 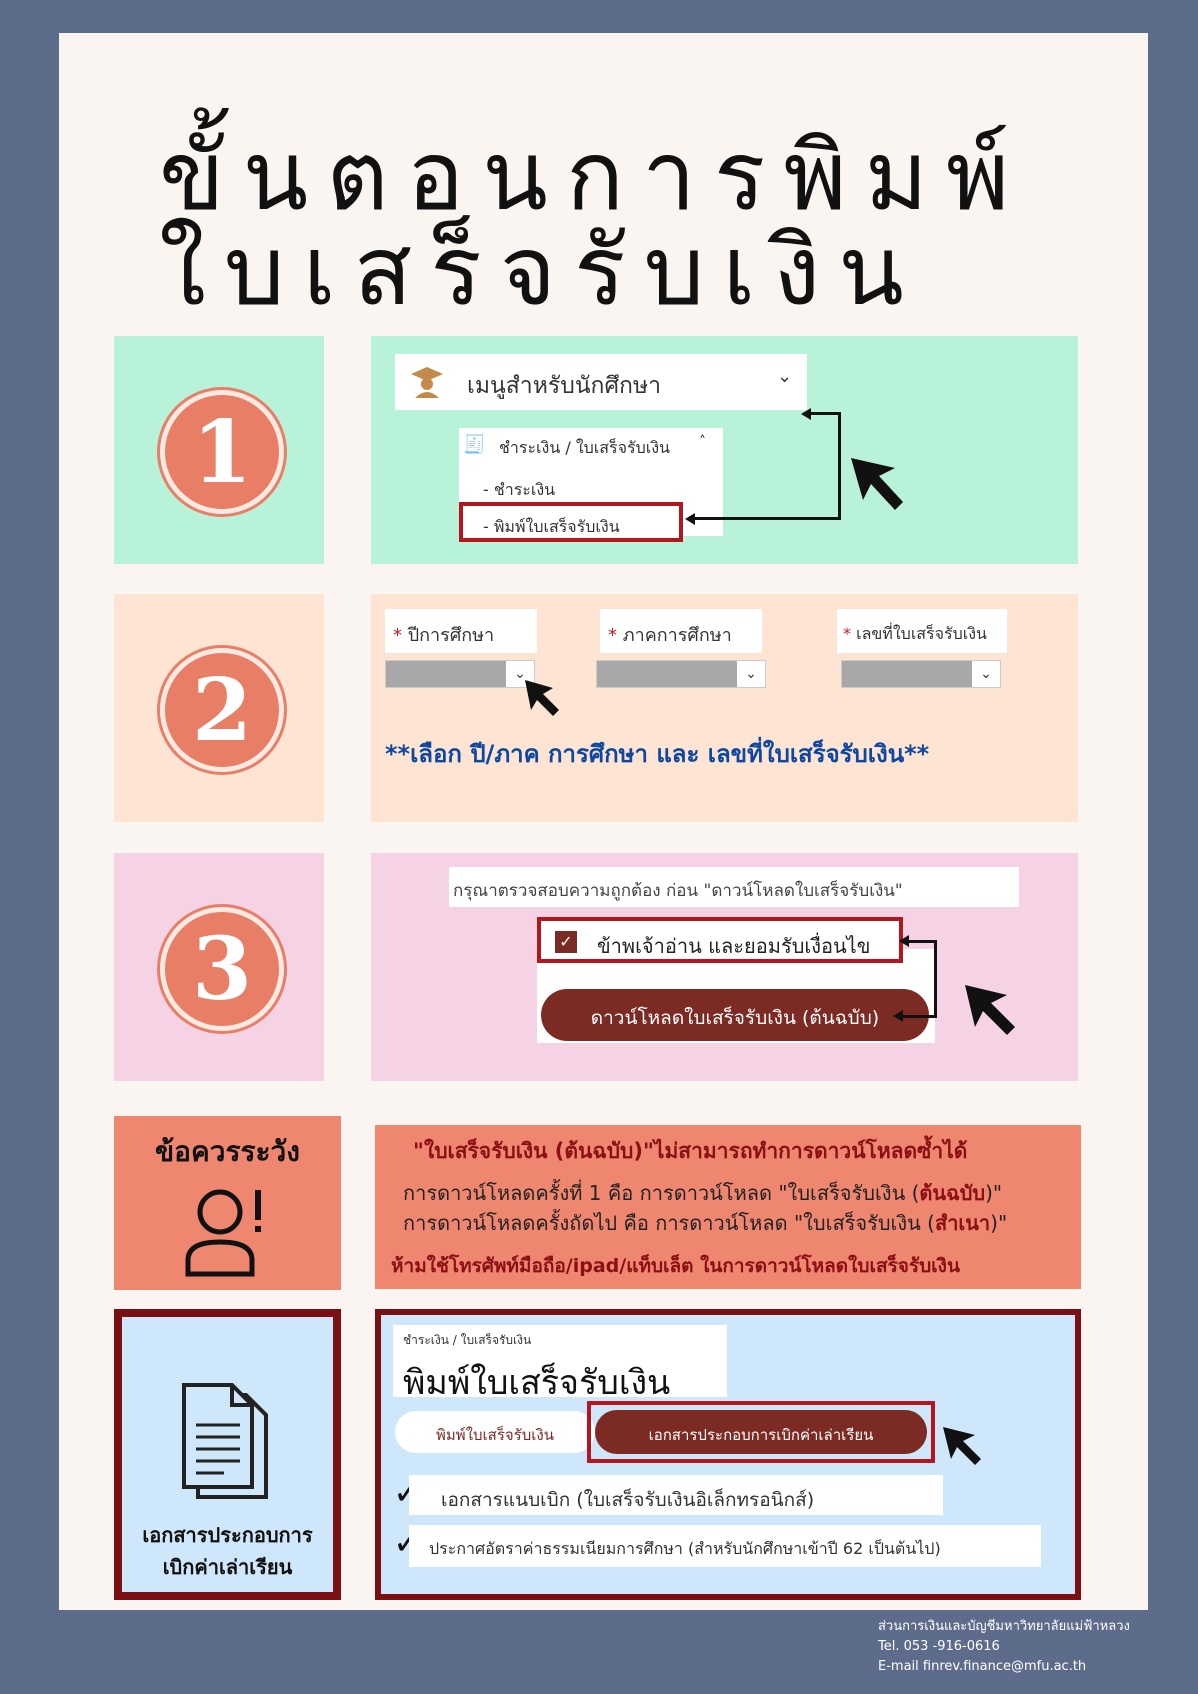 What do you see at coordinates (427, 382) in the screenshot?
I see `graduate-icon` at bounding box center [427, 382].